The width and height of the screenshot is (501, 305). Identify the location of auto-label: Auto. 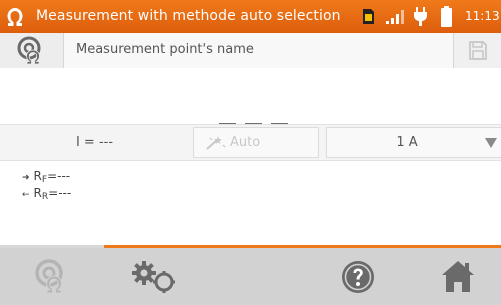
(245, 142).